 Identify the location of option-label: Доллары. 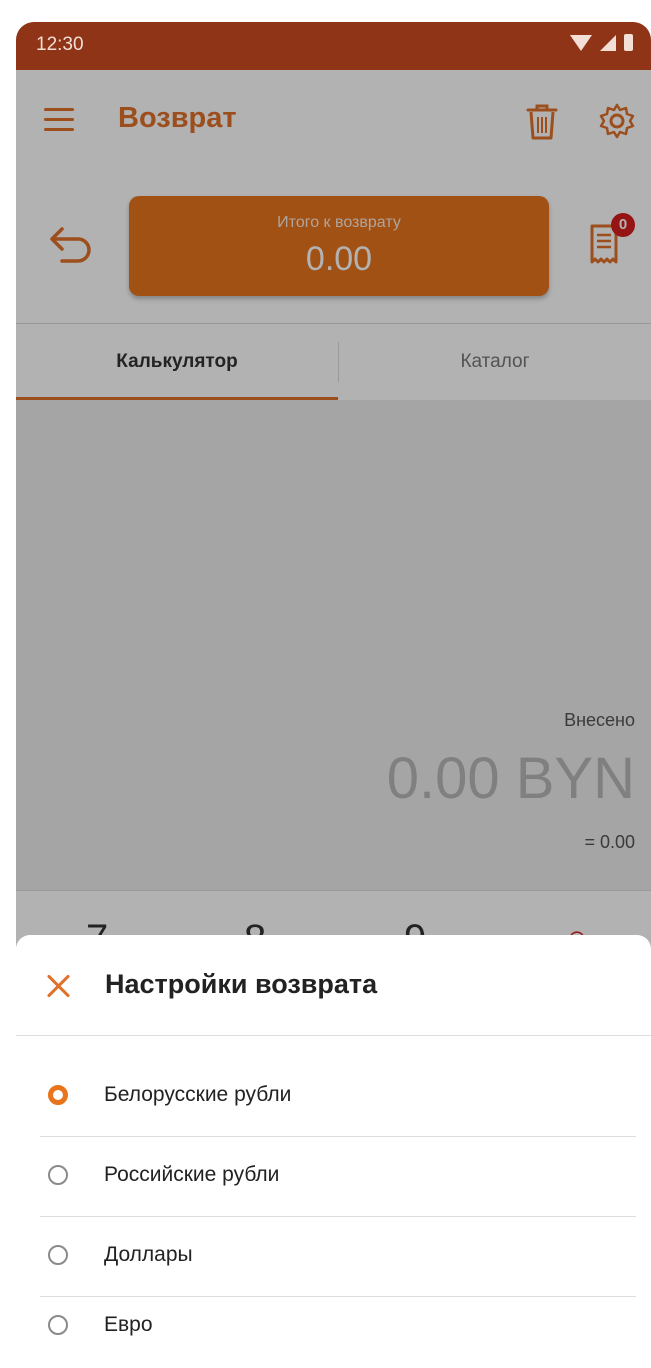
(148, 1254).